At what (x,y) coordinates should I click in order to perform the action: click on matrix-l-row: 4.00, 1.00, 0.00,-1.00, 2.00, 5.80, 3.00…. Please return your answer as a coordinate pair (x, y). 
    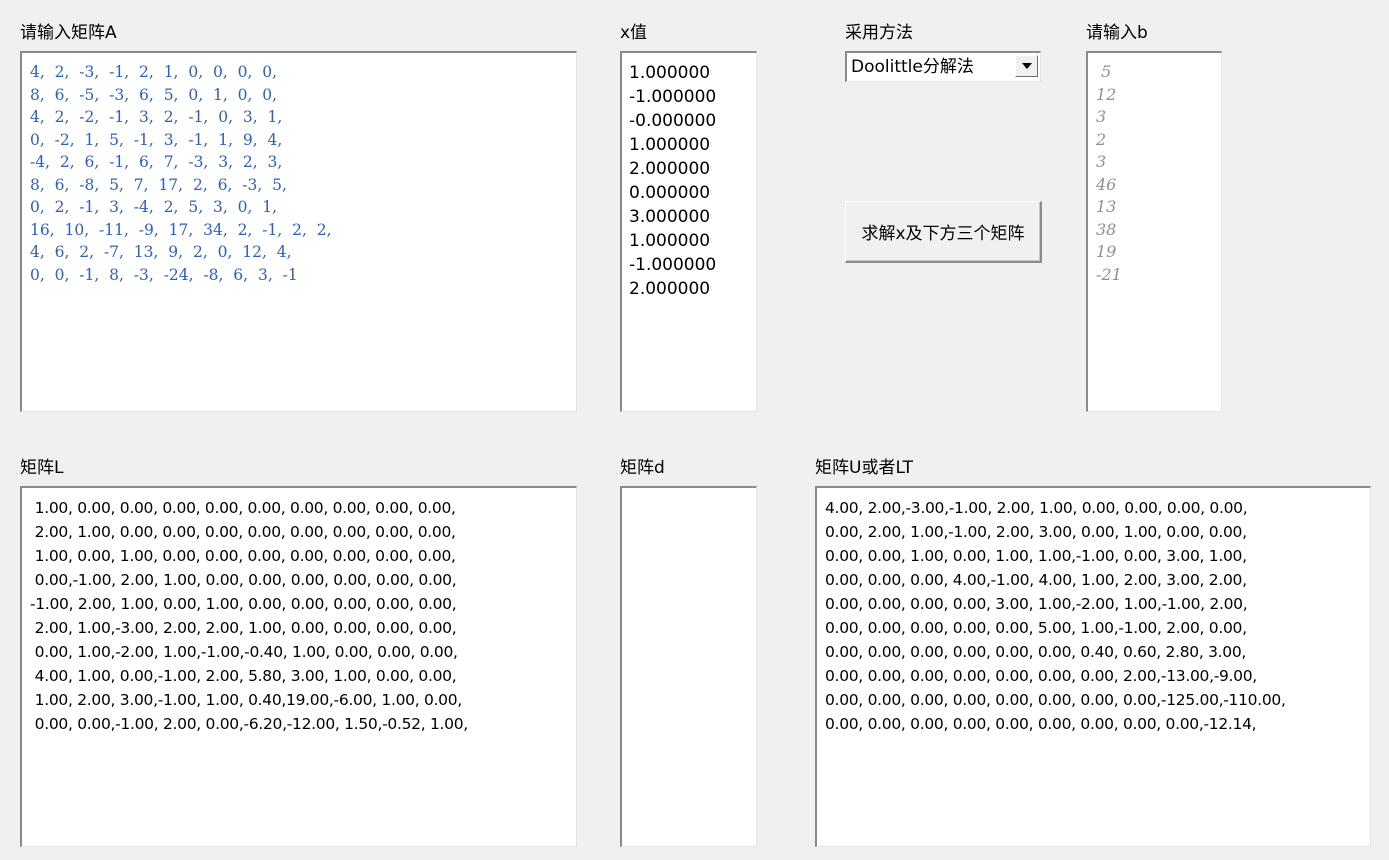
    Looking at the image, I should click on (243, 676).